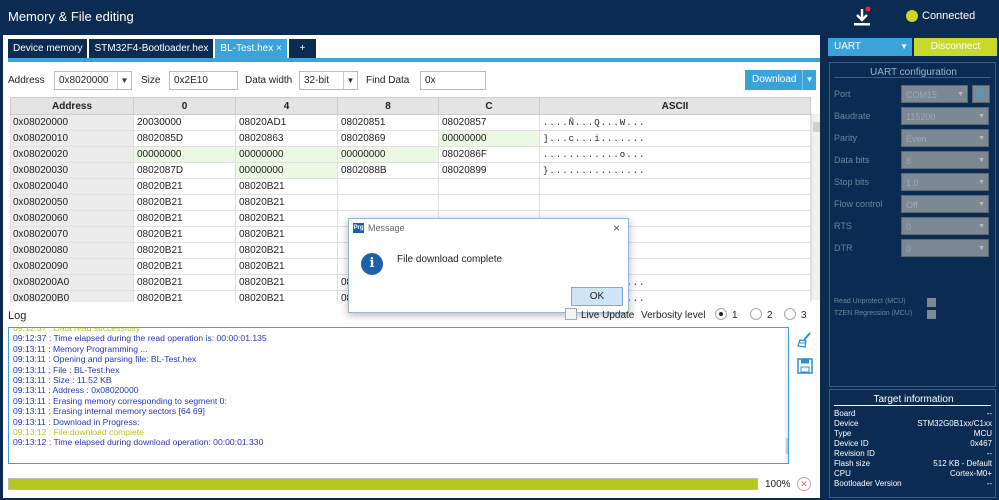  Describe the element at coordinates (945, 116) in the screenshot. I see `uart-field-select: 115200 ▼` at that location.